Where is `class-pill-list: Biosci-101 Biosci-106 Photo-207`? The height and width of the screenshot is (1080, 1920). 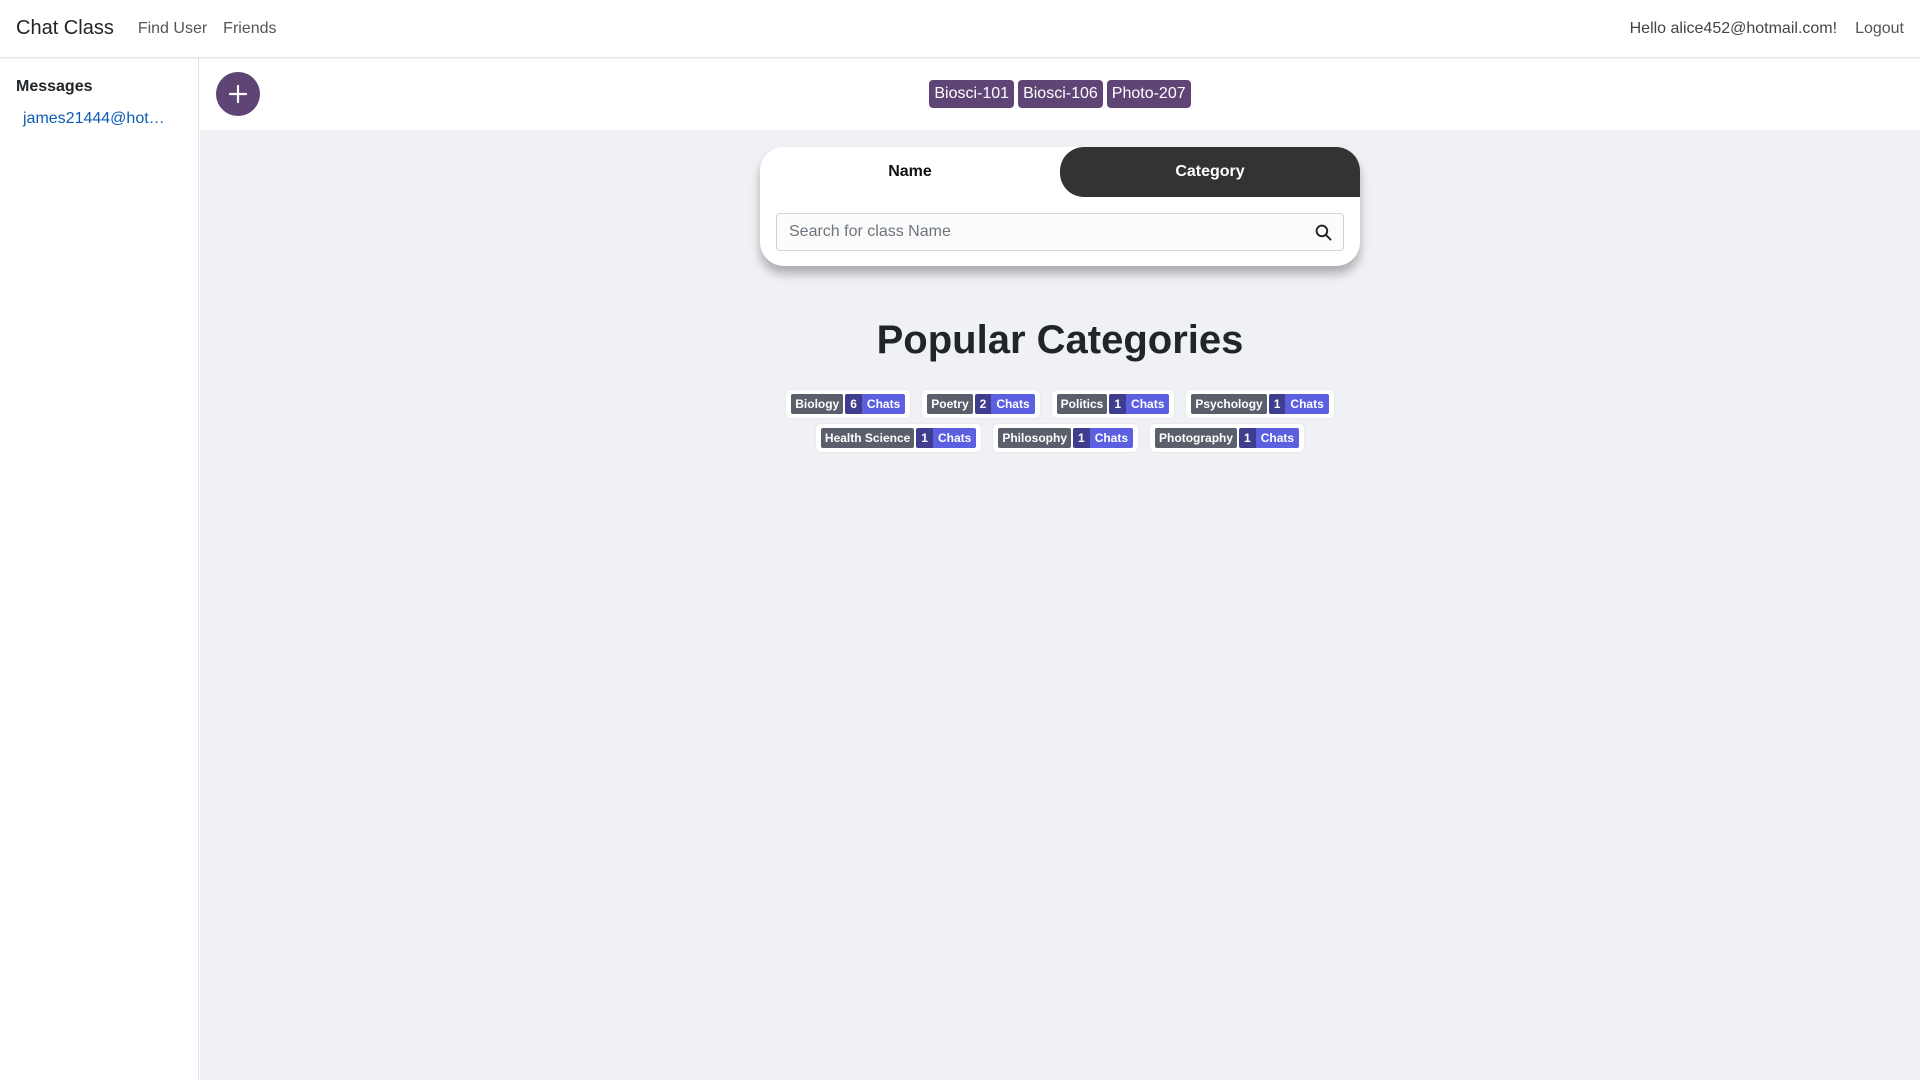 class-pill-list: Biosci-101 Biosci-106 Photo-207 is located at coordinates (1060, 94).